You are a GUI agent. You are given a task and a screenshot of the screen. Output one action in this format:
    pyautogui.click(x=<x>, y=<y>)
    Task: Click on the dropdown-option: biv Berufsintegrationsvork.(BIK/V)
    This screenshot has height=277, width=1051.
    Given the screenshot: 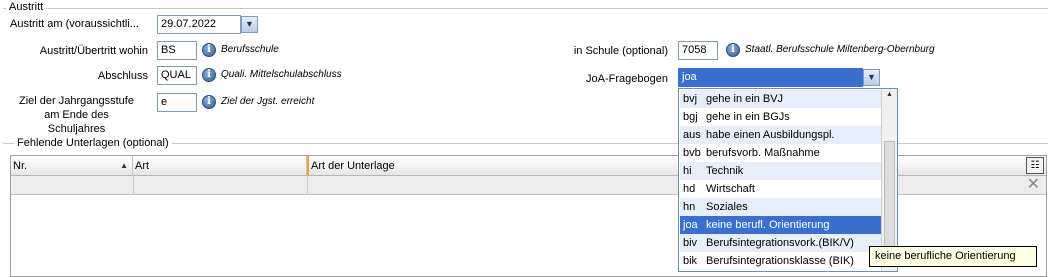 What is the action you would take?
    pyautogui.click(x=781, y=243)
    